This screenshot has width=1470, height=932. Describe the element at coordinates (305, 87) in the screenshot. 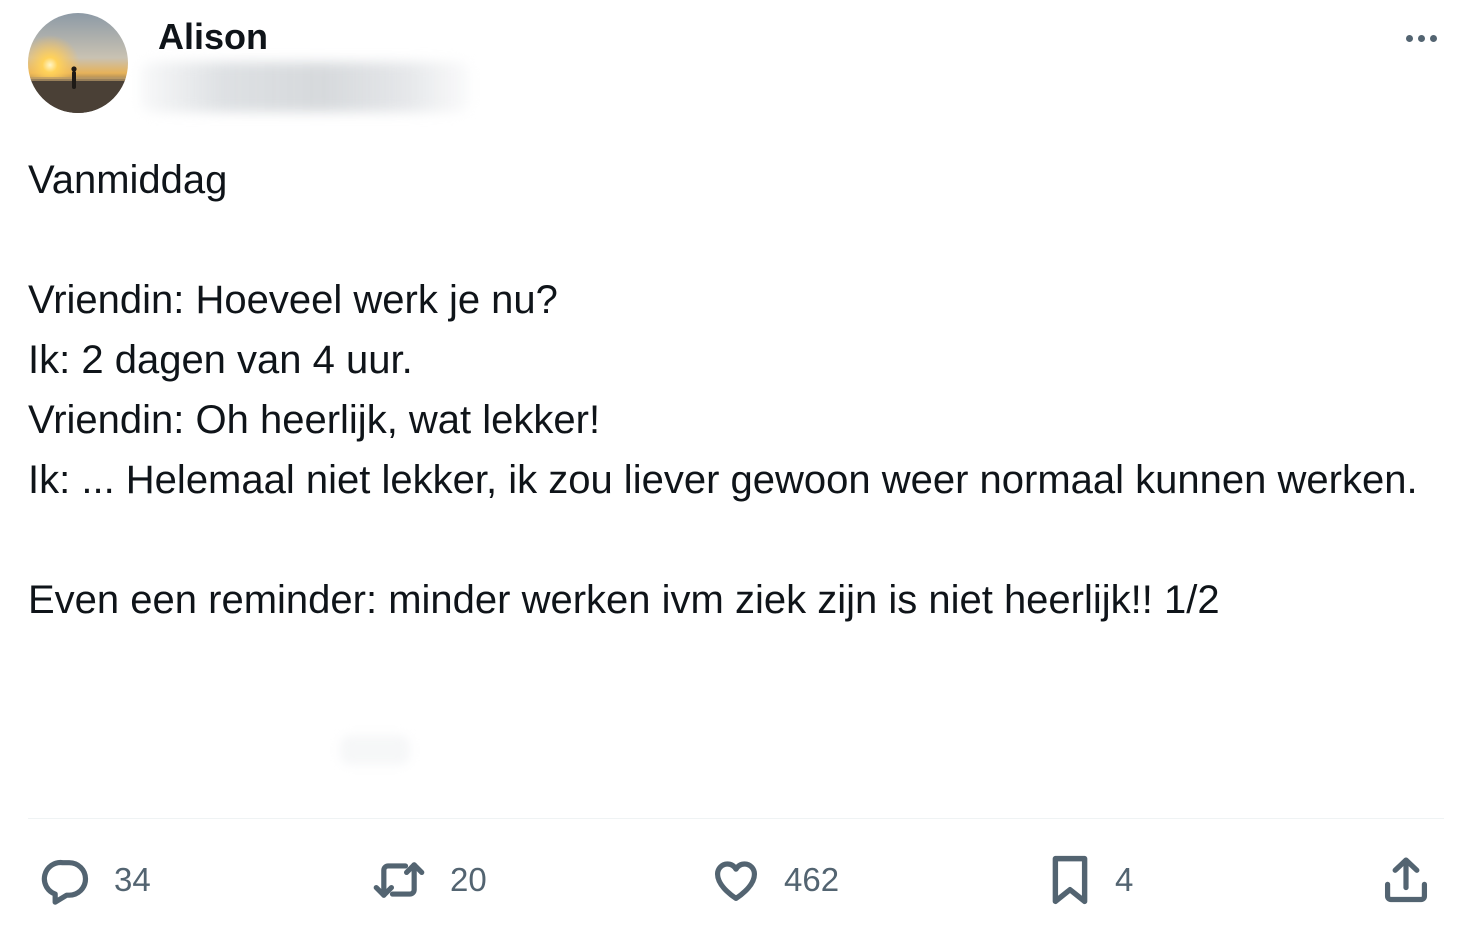

I see `blurred-username` at that location.